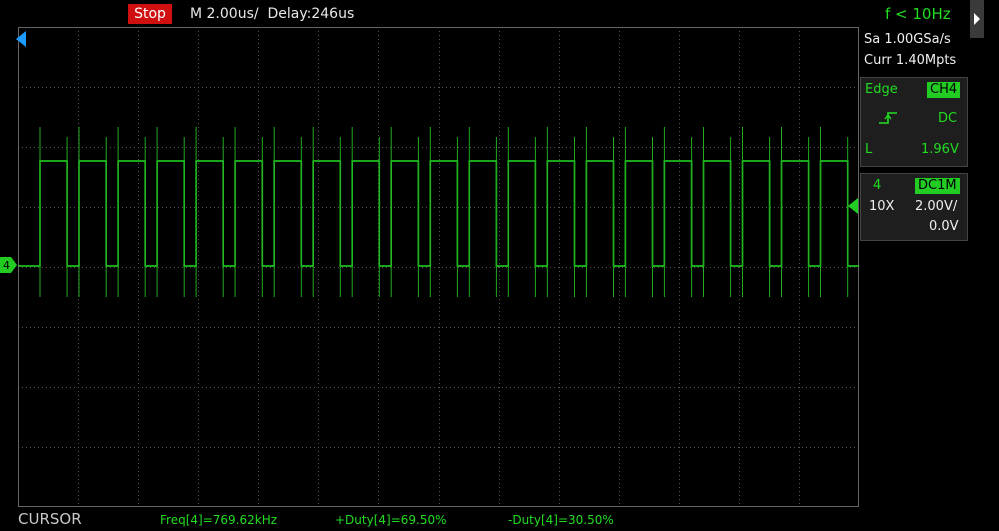  Describe the element at coordinates (937, 186) in the screenshot. I see `channel-coupling-badge: DC1M` at that location.